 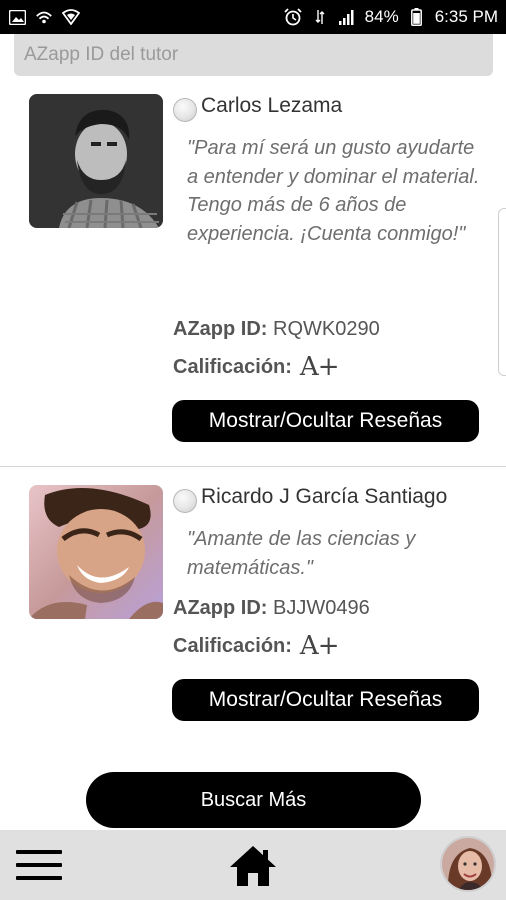 I want to click on tutor-name: Carlos Lezama, so click(x=272, y=105).